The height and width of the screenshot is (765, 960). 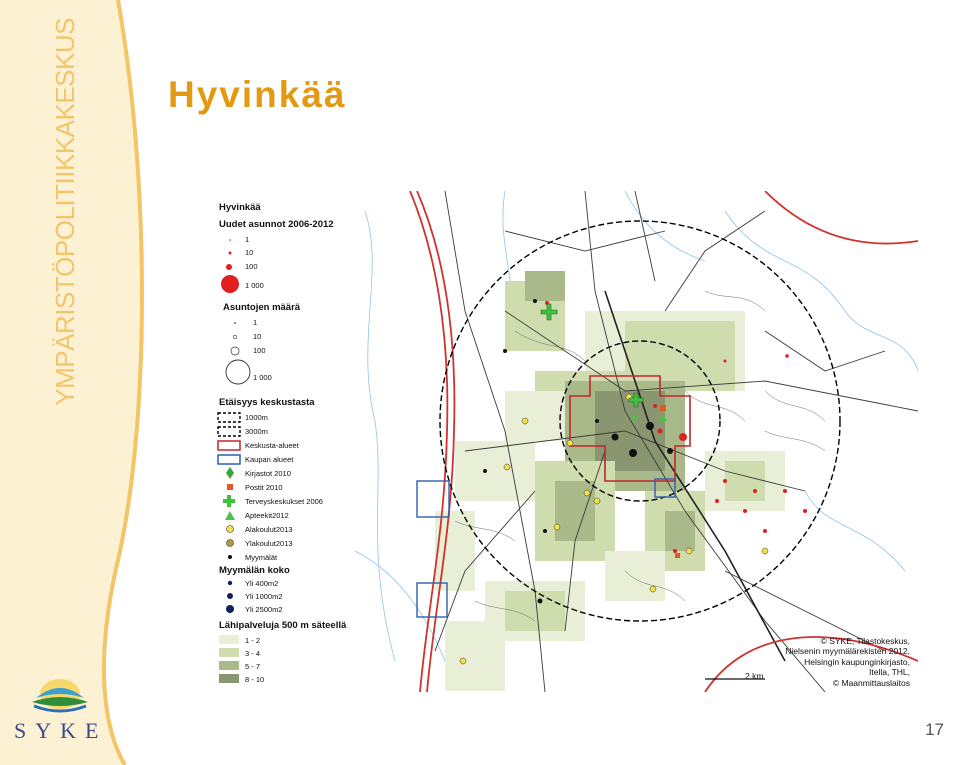 I want to click on legend-item-store-2500: Yli 2500m2, so click(x=277, y=609).